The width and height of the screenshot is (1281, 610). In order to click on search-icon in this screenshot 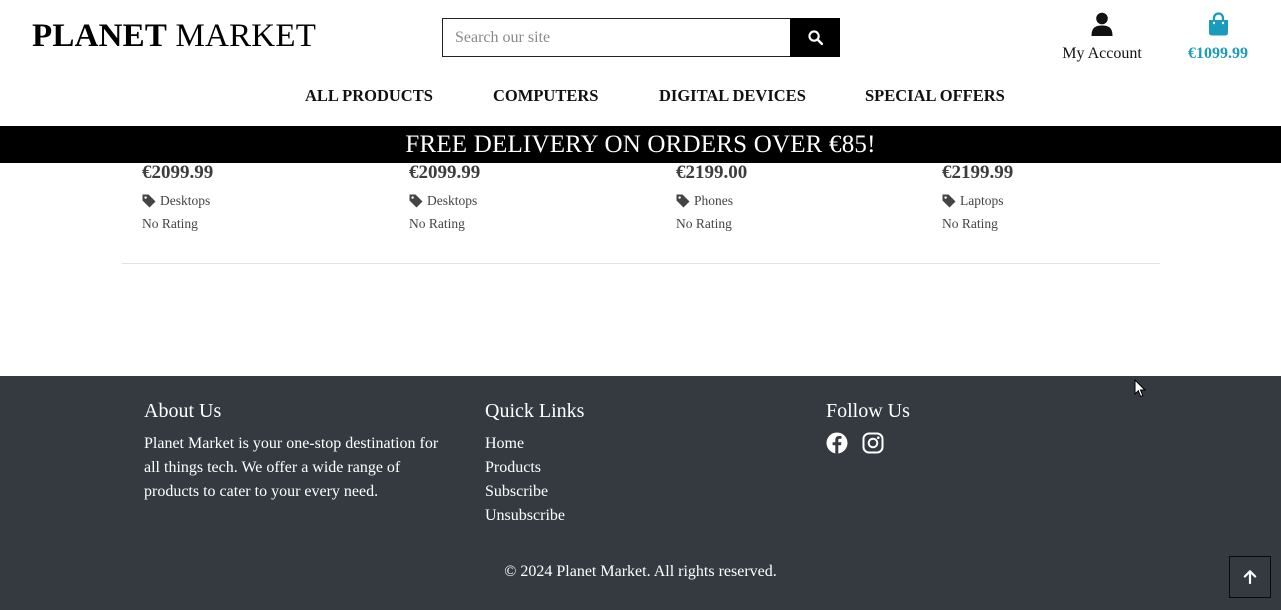, I will do `click(815, 38)`.